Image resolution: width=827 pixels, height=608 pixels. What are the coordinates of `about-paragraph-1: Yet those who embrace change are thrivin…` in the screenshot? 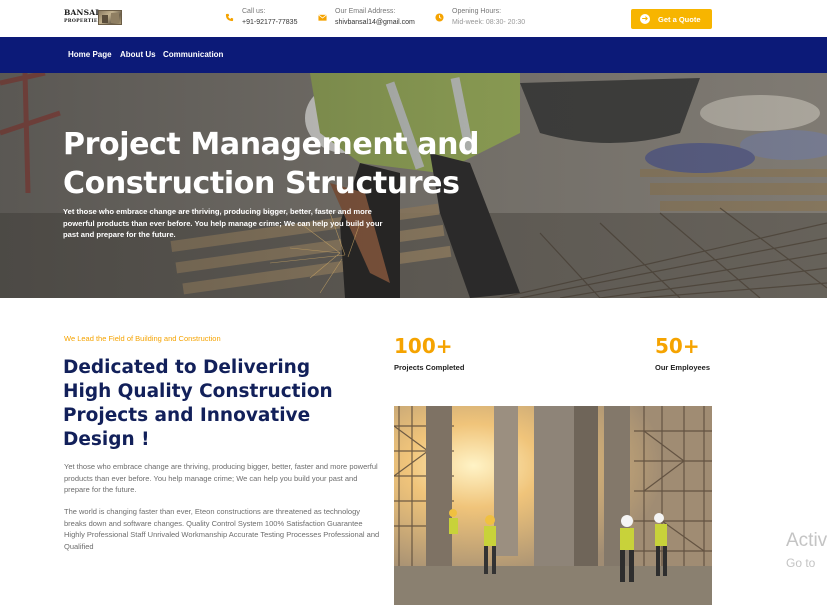 It's located at (221, 478).